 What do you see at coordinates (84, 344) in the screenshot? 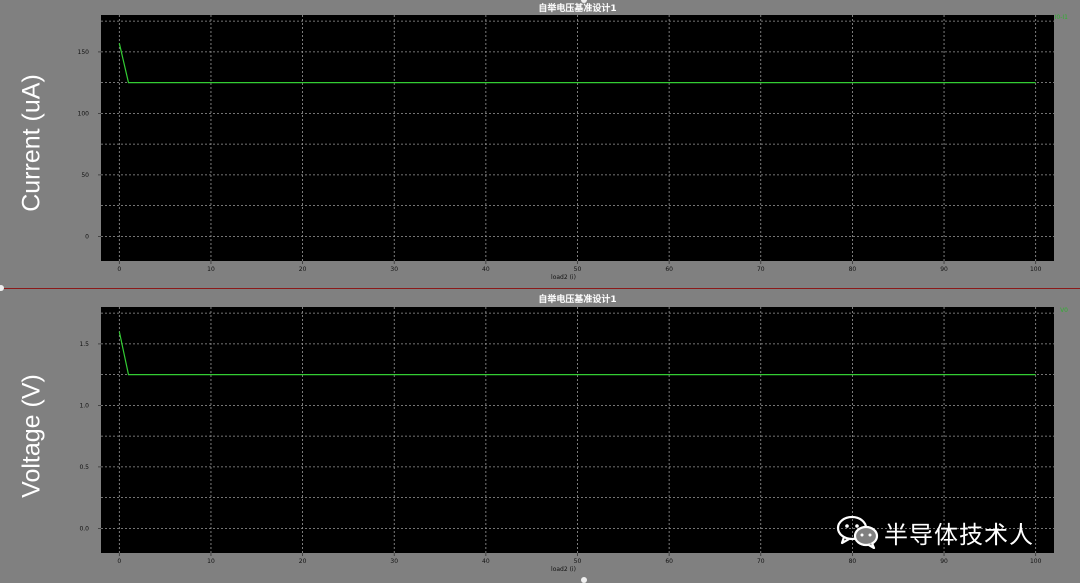
I see `y-tick-label: 1.5` at bounding box center [84, 344].